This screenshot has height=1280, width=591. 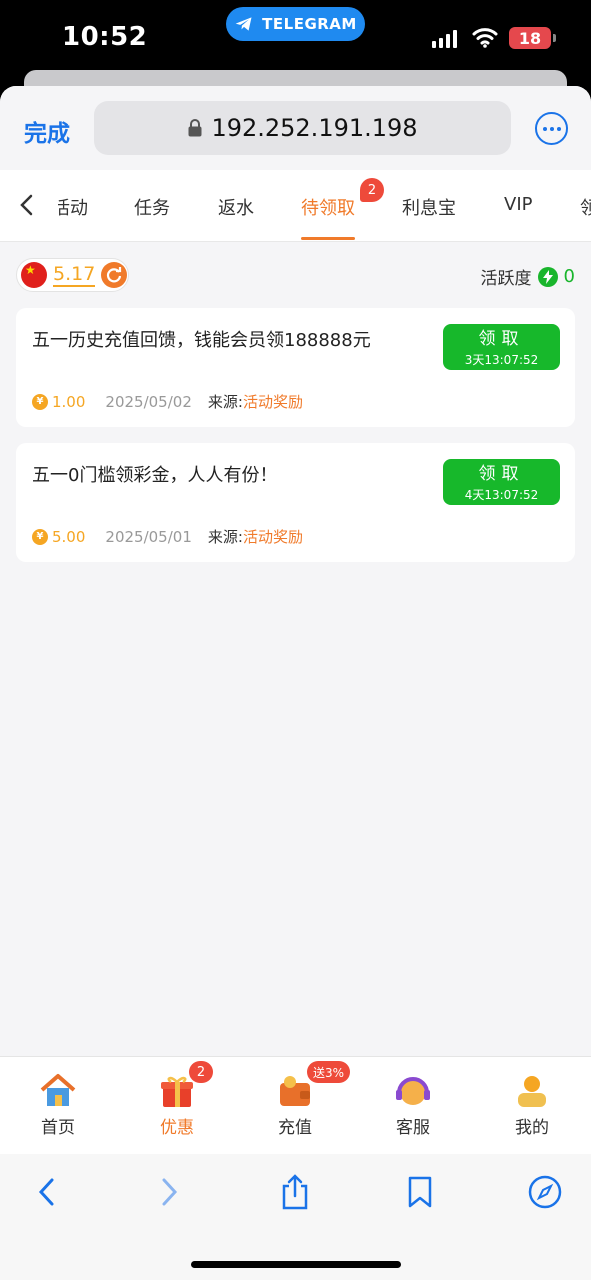 What do you see at coordinates (545, 1192) in the screenshot?
I see `compass-icon` at bounding box center [545, 1192].